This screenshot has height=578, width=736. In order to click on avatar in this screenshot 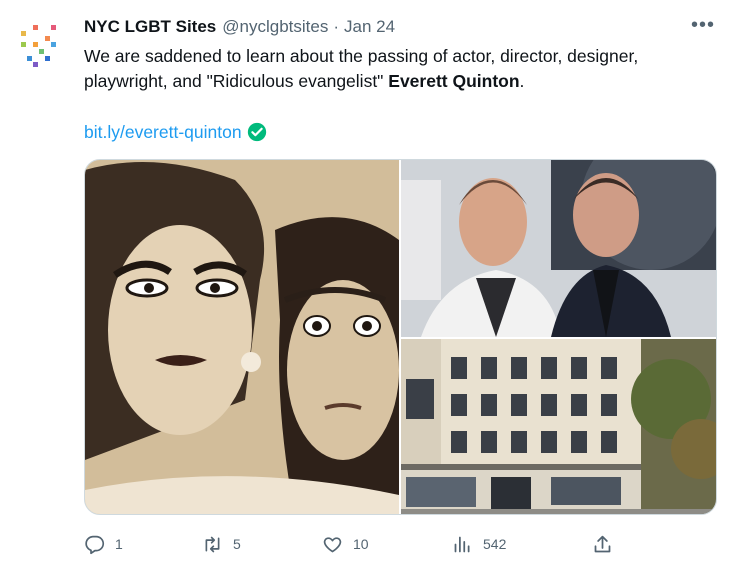, I will do `click(39, 45)`.